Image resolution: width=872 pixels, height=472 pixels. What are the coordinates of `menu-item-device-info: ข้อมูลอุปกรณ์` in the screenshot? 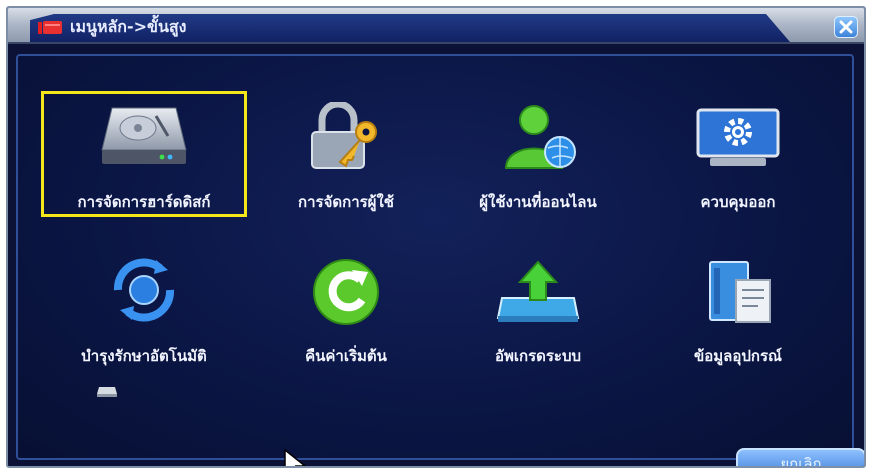 It's located at (738, 308).